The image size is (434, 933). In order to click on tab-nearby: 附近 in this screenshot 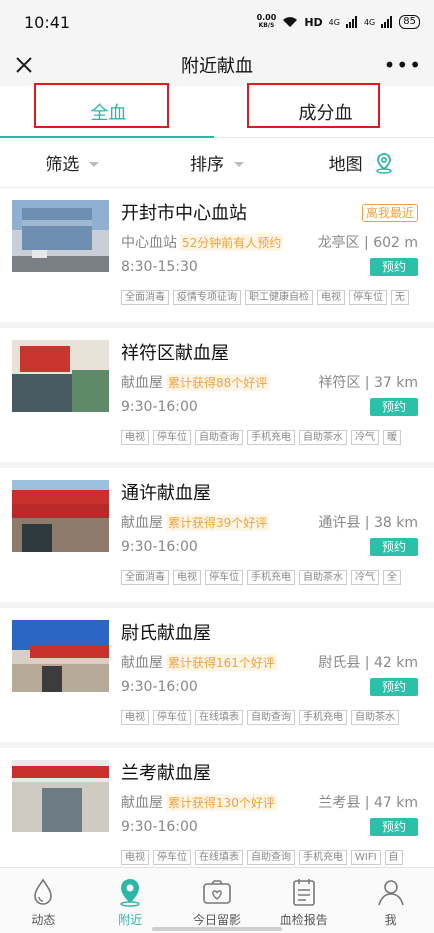, I will do `click(130, 900)`.